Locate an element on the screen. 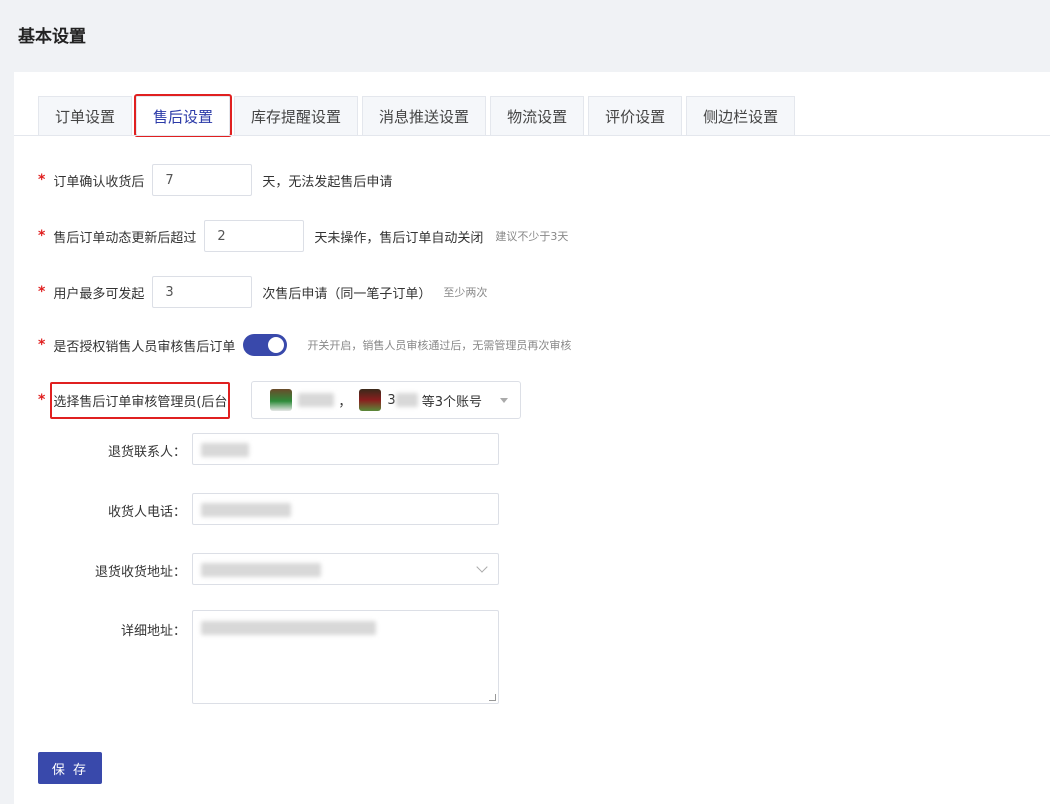  tab-logistics-settings: 物流设置 is located at coordinates (537, 116).